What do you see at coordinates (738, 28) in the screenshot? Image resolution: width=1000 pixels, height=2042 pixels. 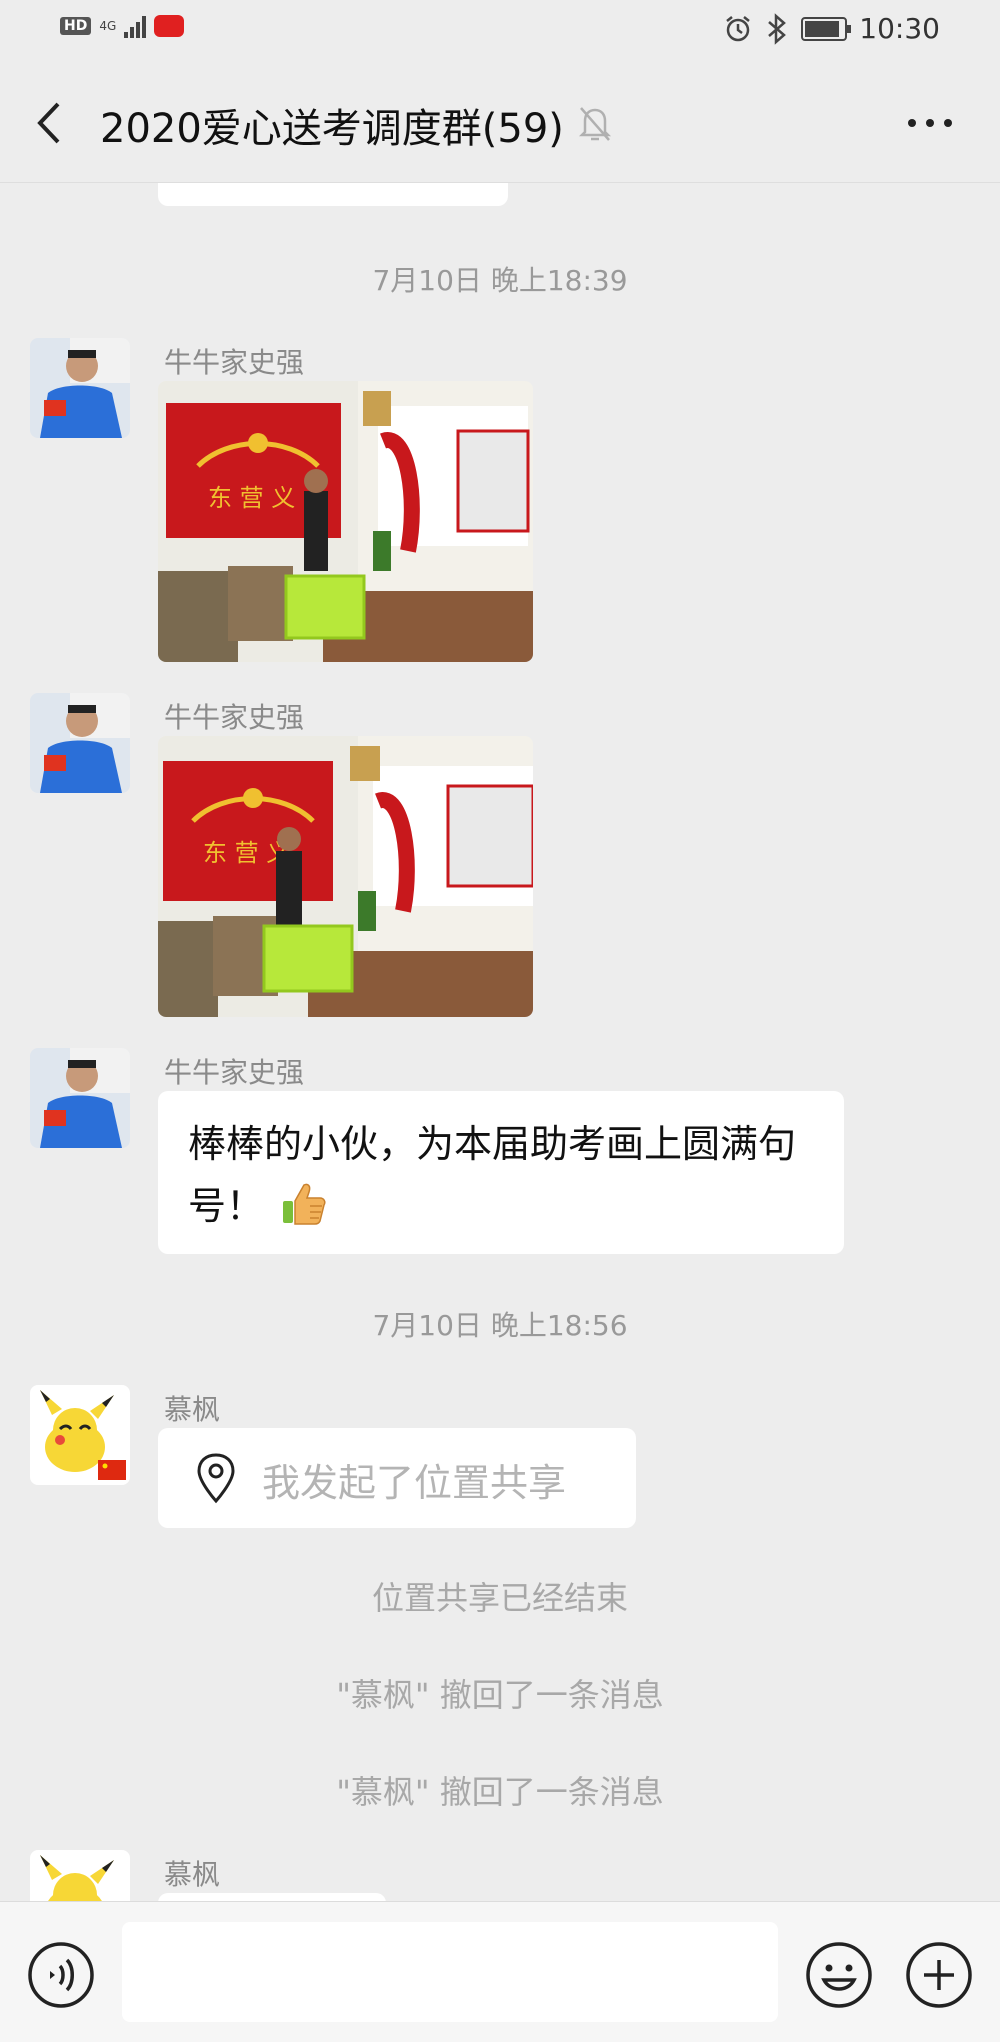 I see `alarm-icon` at bounding box center [738, 28].